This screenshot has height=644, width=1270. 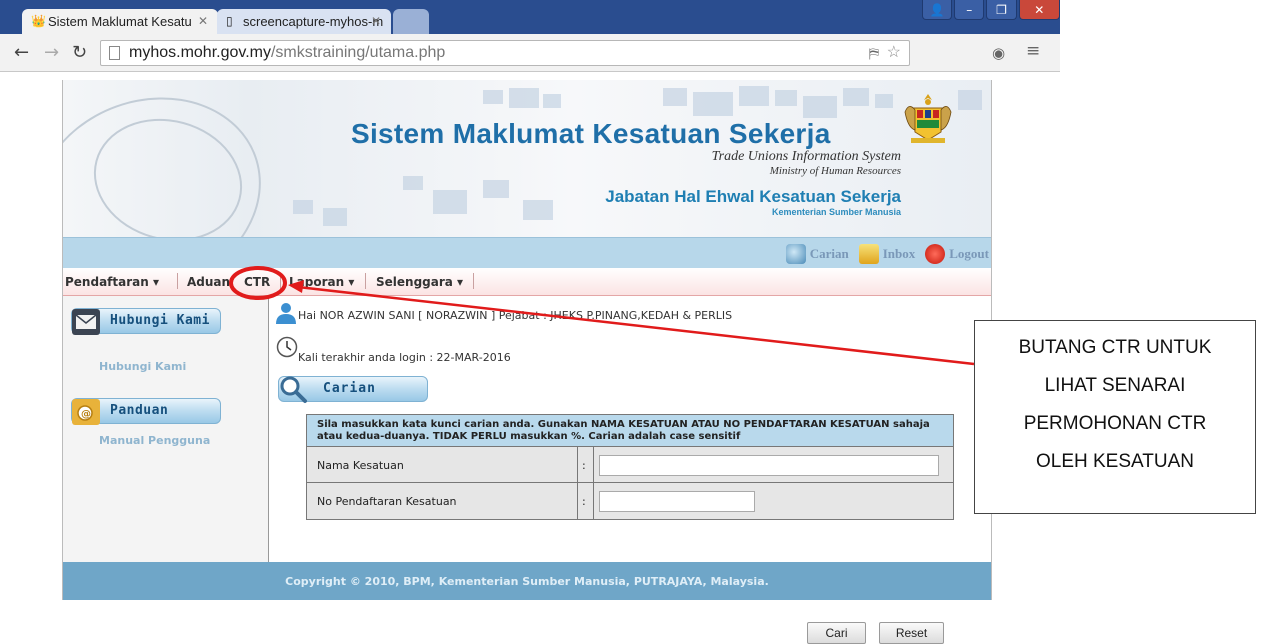 I want to click on nama-kesatuan-label: Nama Kesatuan, so click(x=360, y=465).